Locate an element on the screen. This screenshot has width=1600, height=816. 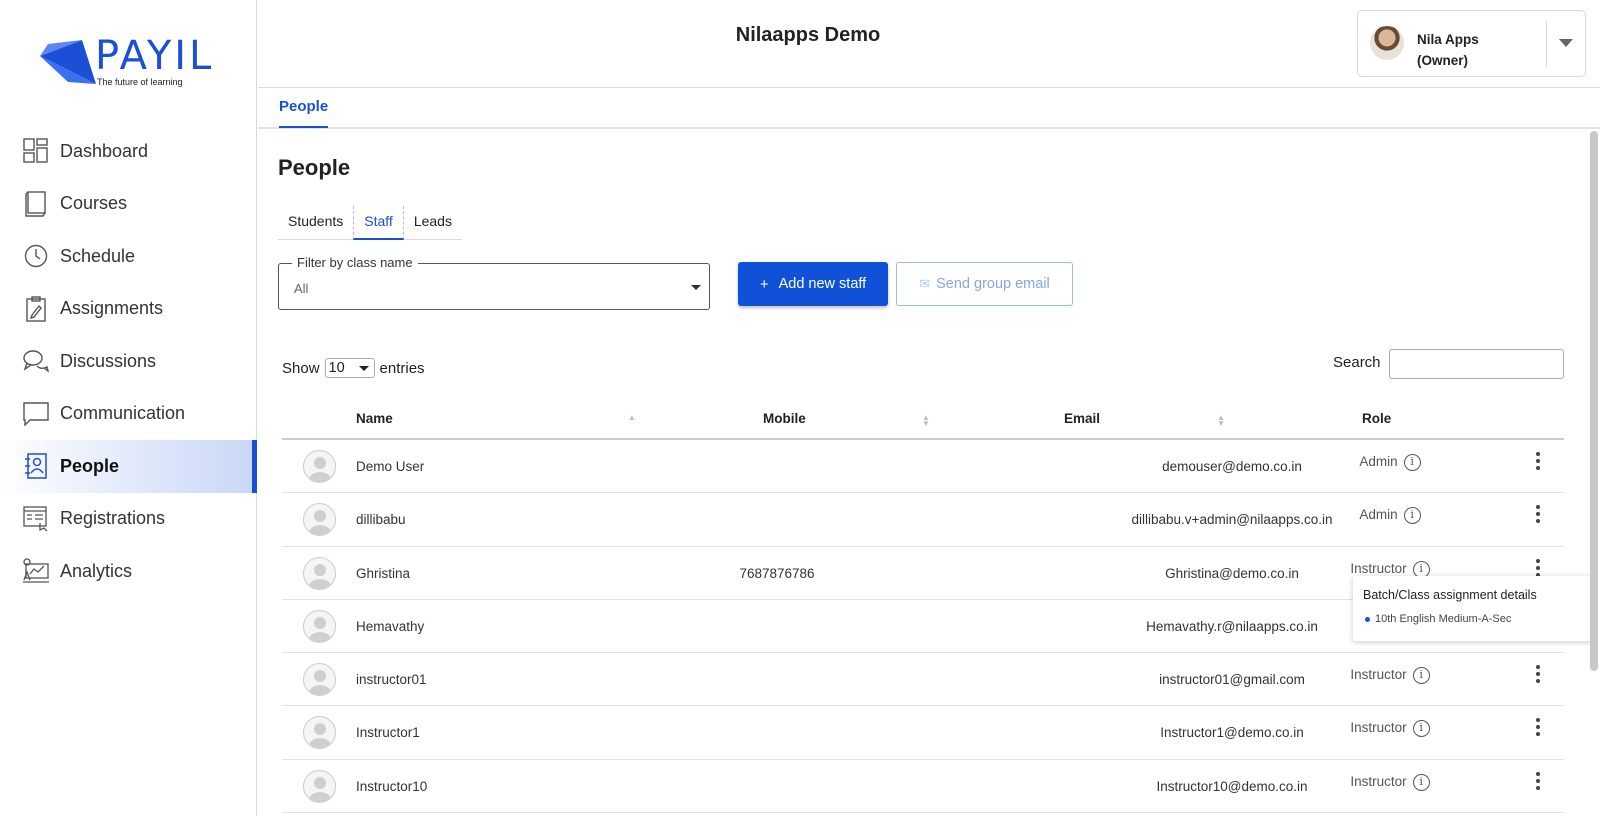
search-input is located at coordinates (1476, 364).